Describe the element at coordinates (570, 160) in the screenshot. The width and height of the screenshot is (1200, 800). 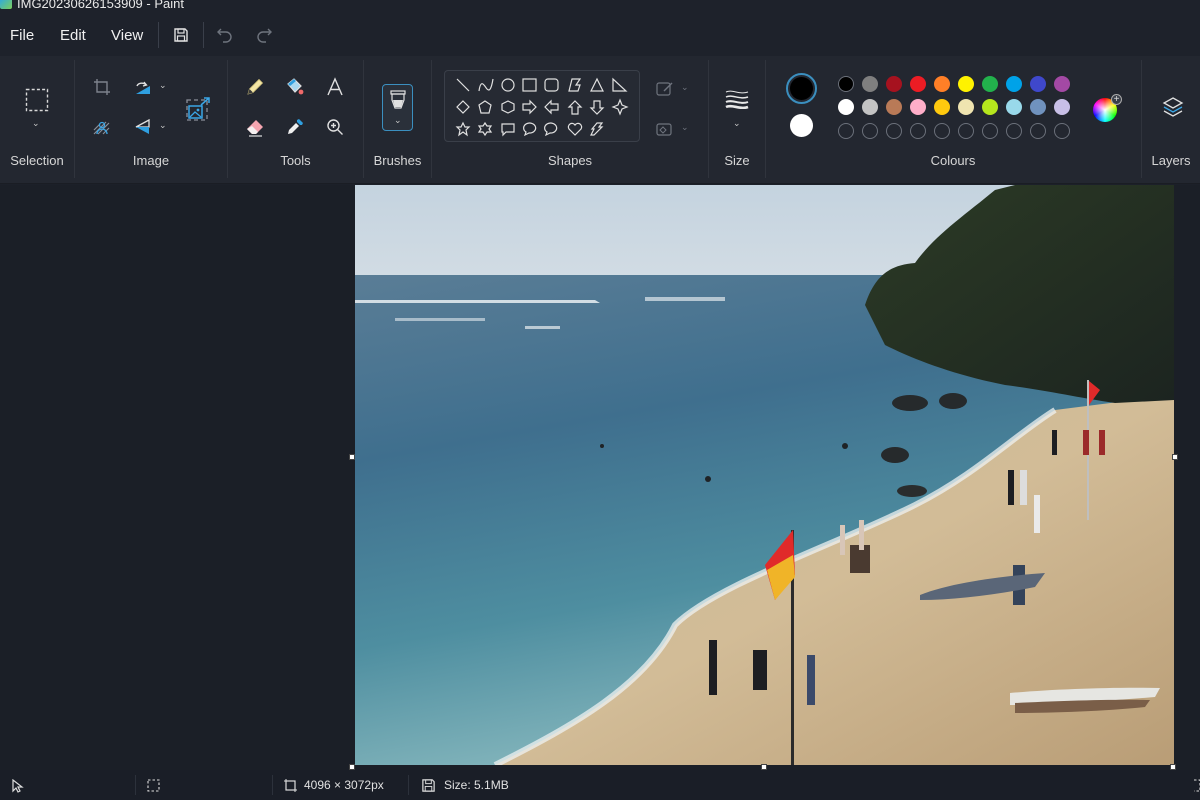
I see `group-label-shapes: Shapes` at that location.